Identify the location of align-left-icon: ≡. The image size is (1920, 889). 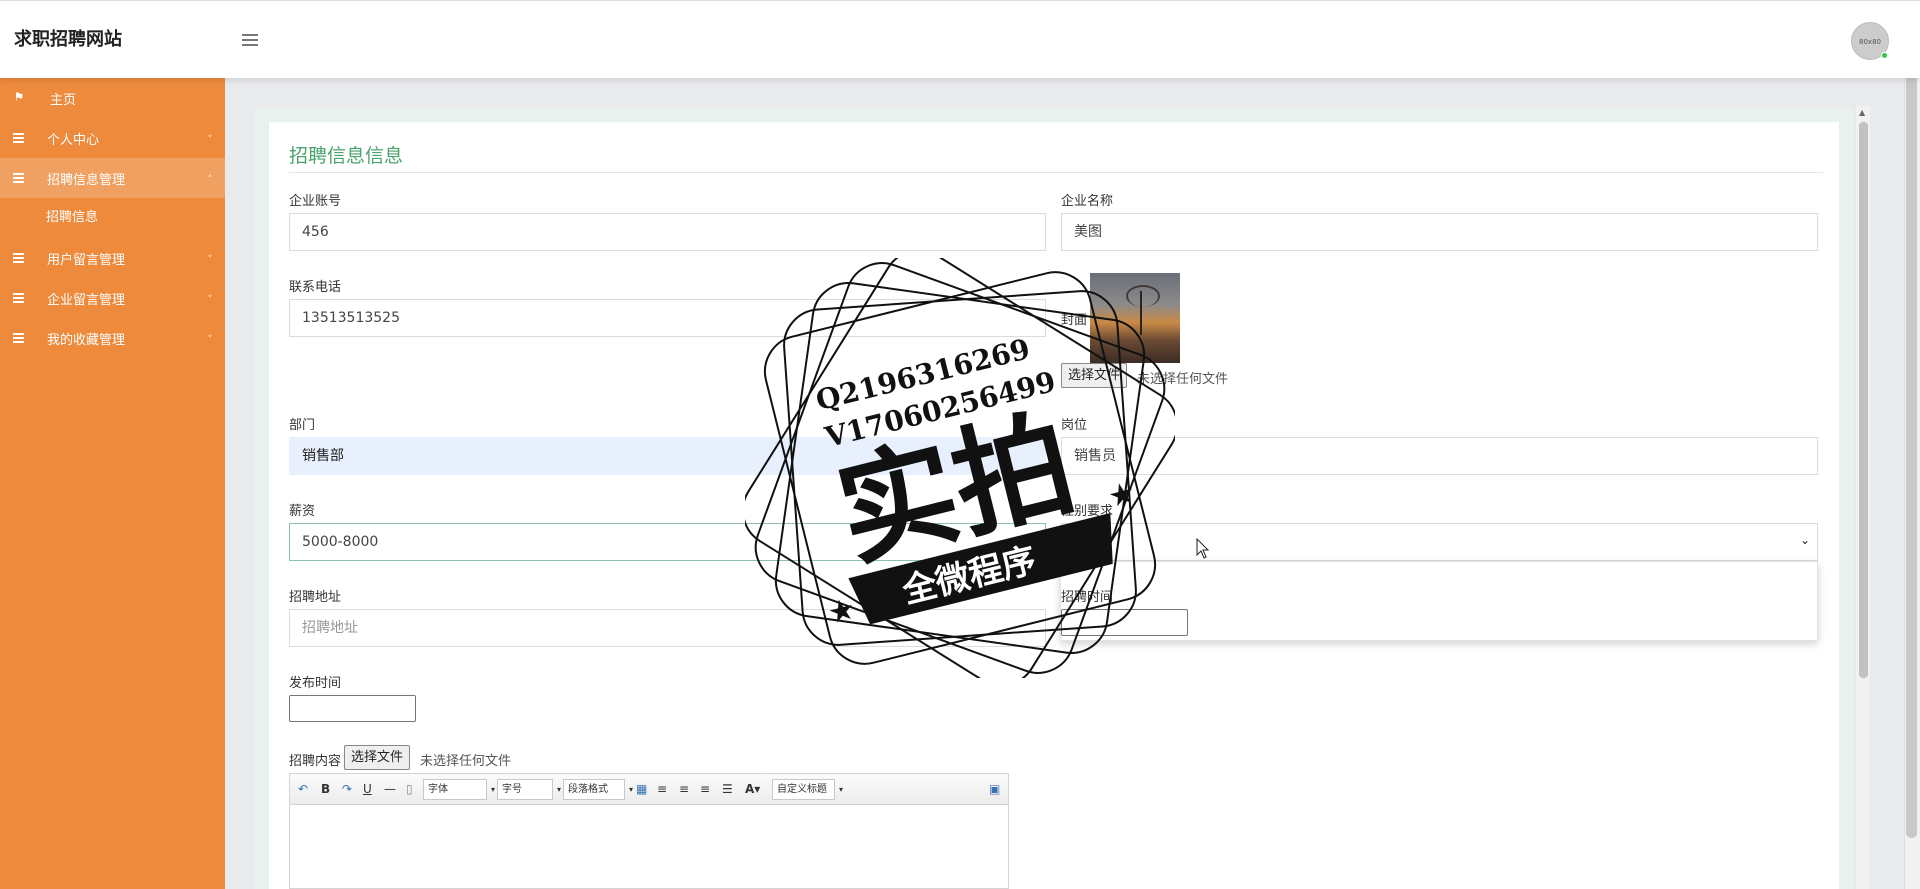
(662, 789).